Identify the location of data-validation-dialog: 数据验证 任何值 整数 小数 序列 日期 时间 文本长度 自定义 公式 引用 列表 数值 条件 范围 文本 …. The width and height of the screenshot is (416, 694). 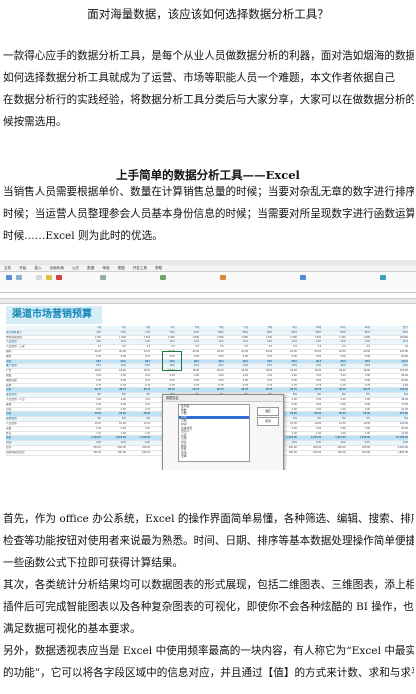
(223, 432).